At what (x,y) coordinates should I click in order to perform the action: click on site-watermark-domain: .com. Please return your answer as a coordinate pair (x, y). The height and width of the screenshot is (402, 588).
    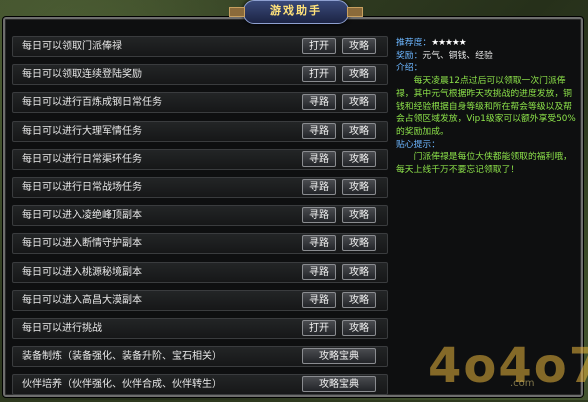
    Looking at the image, I should click on (522, 383).